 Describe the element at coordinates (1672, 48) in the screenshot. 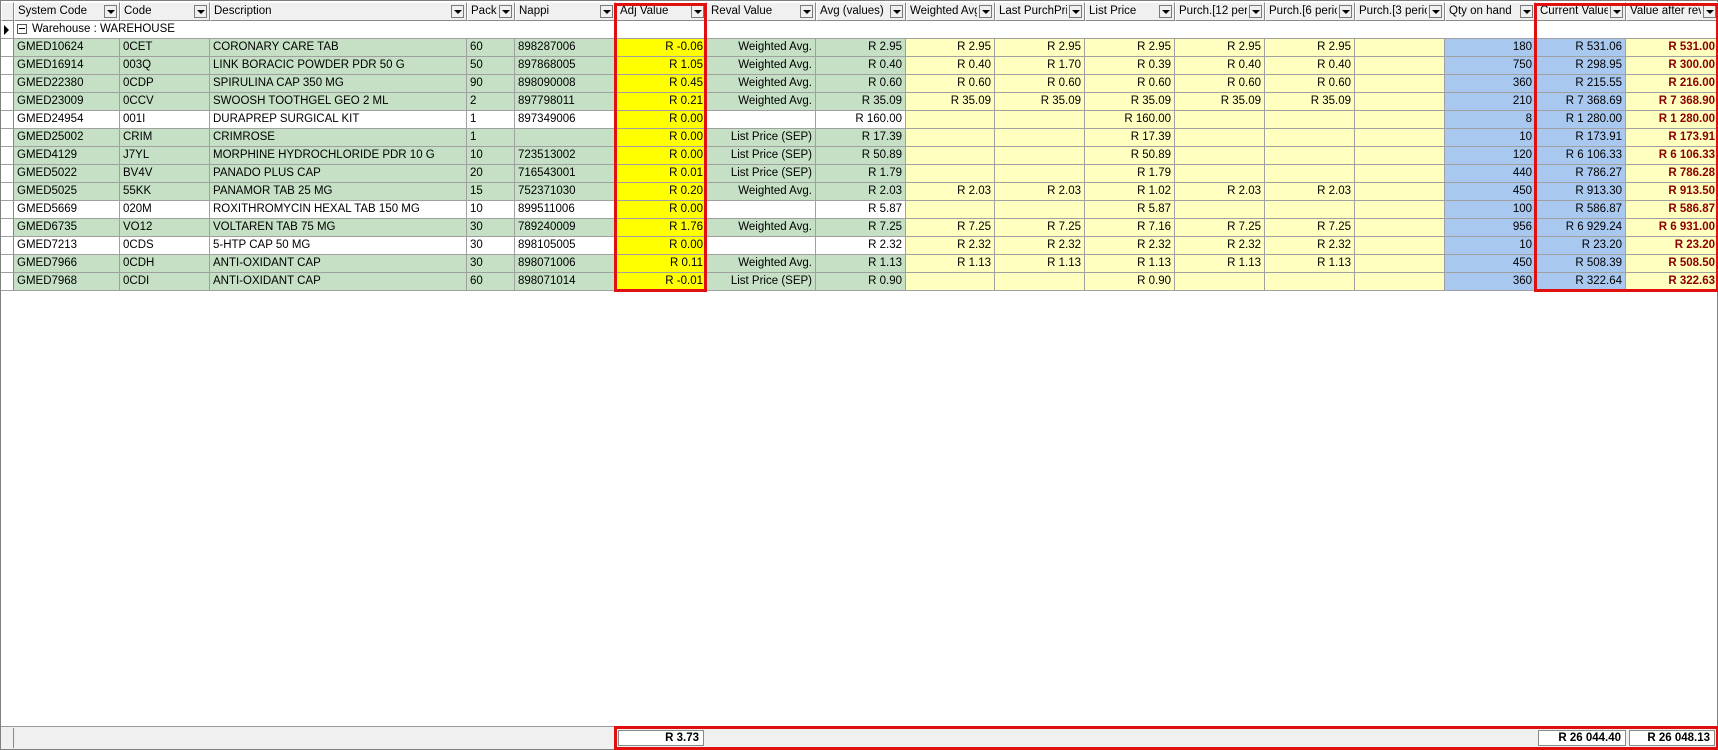

I see `cell-value-after-reval: R 531.00` at that location.